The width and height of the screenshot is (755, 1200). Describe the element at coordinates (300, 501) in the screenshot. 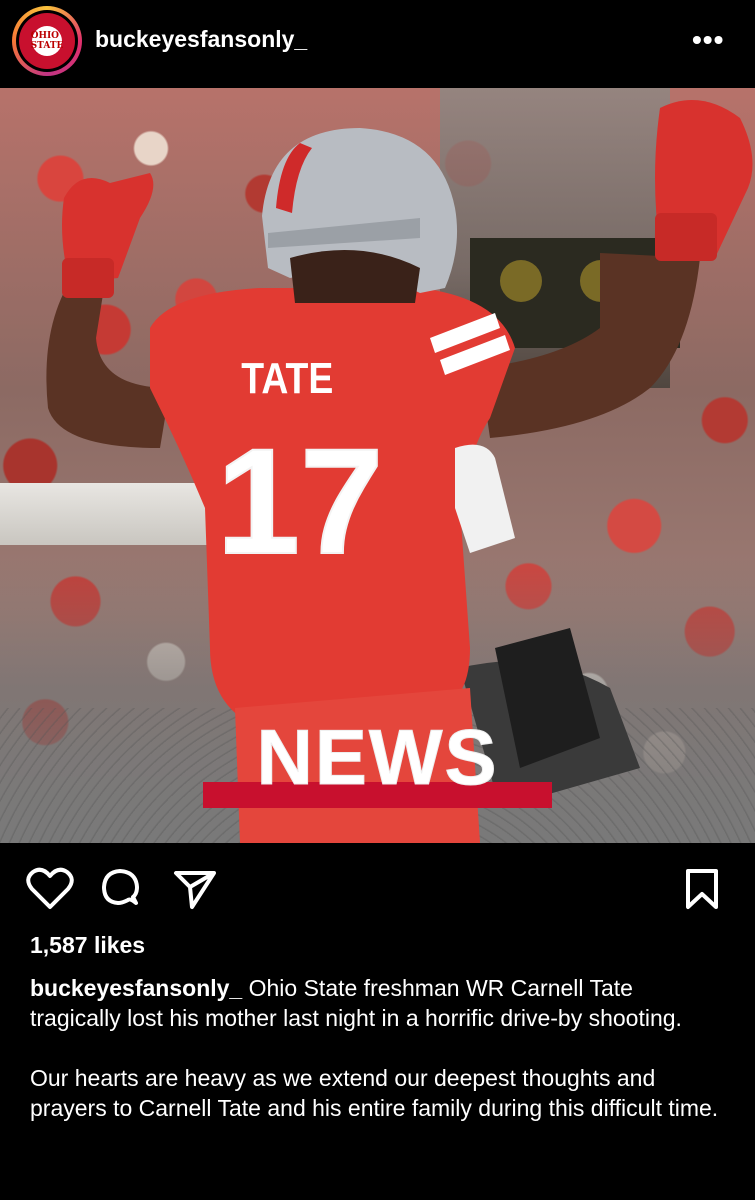

I see `jersey-number: 17` at that location.